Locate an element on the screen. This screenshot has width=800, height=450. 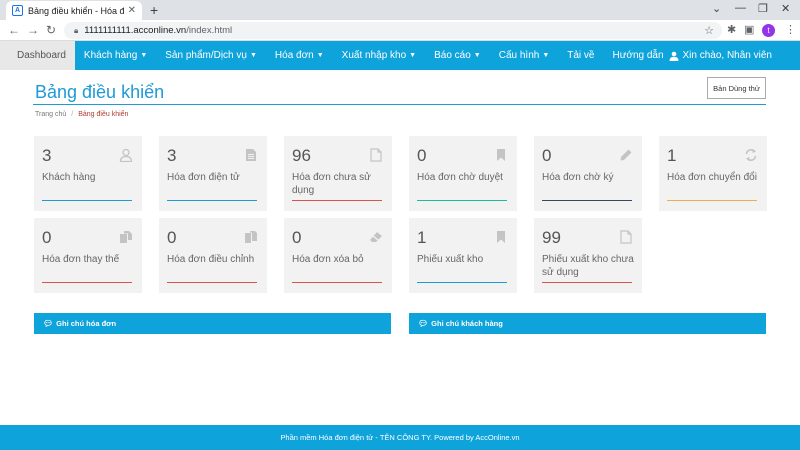
nav-invoices: Hóa đơn ▼ is located at coordinates (299, 55).